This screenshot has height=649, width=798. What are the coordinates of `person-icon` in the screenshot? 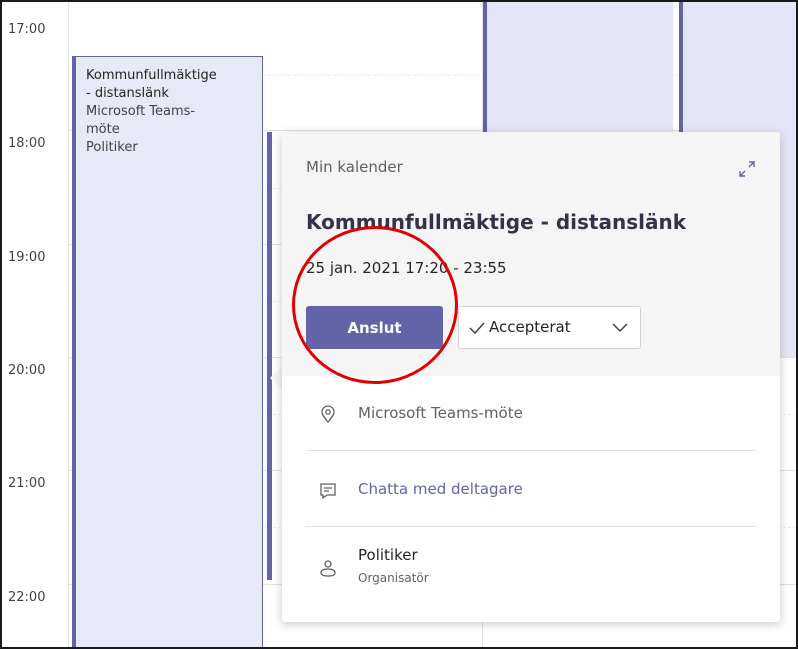 It's located at (328, 568).